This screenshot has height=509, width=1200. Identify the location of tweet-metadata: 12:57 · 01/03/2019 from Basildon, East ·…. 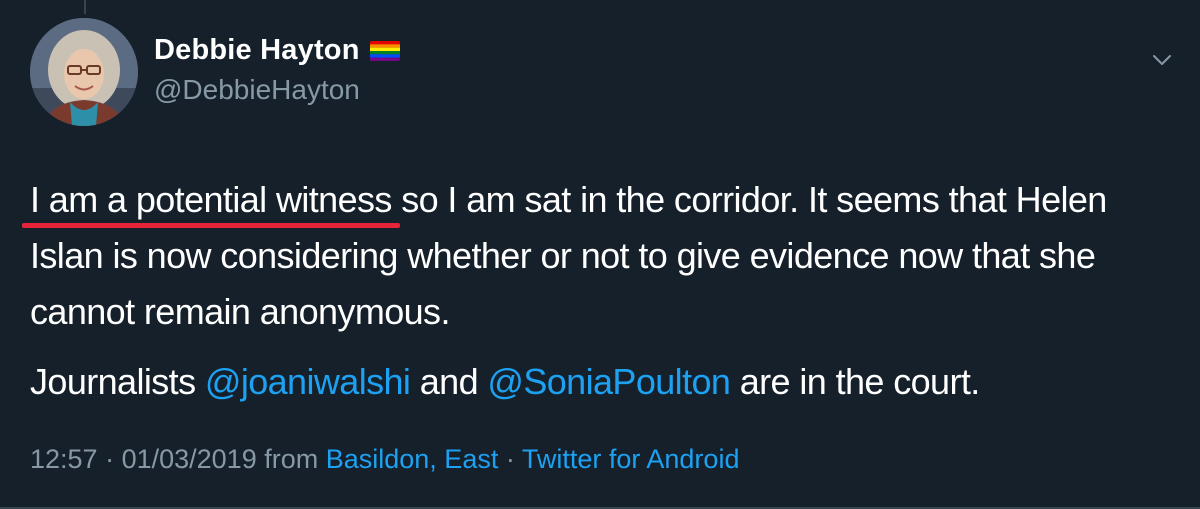
(384, 459).